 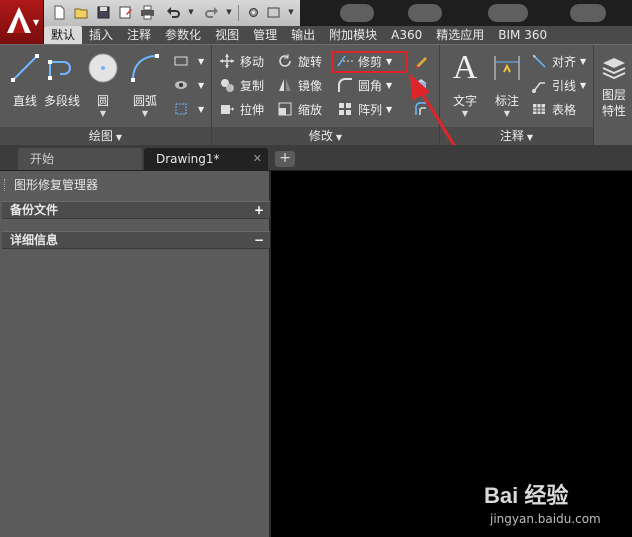 I want to click on fillet-tool: 圆角 ▼, so click(x=364, y=85).